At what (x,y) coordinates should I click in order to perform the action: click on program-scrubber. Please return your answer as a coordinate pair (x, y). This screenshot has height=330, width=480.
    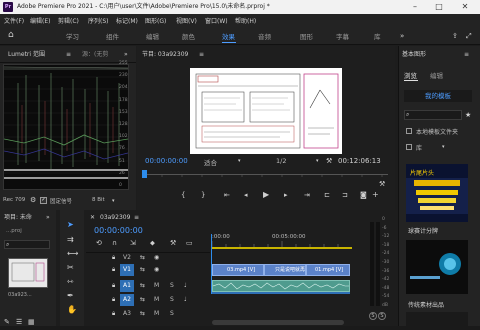
    Looking at the image, I should click on (265, 174).